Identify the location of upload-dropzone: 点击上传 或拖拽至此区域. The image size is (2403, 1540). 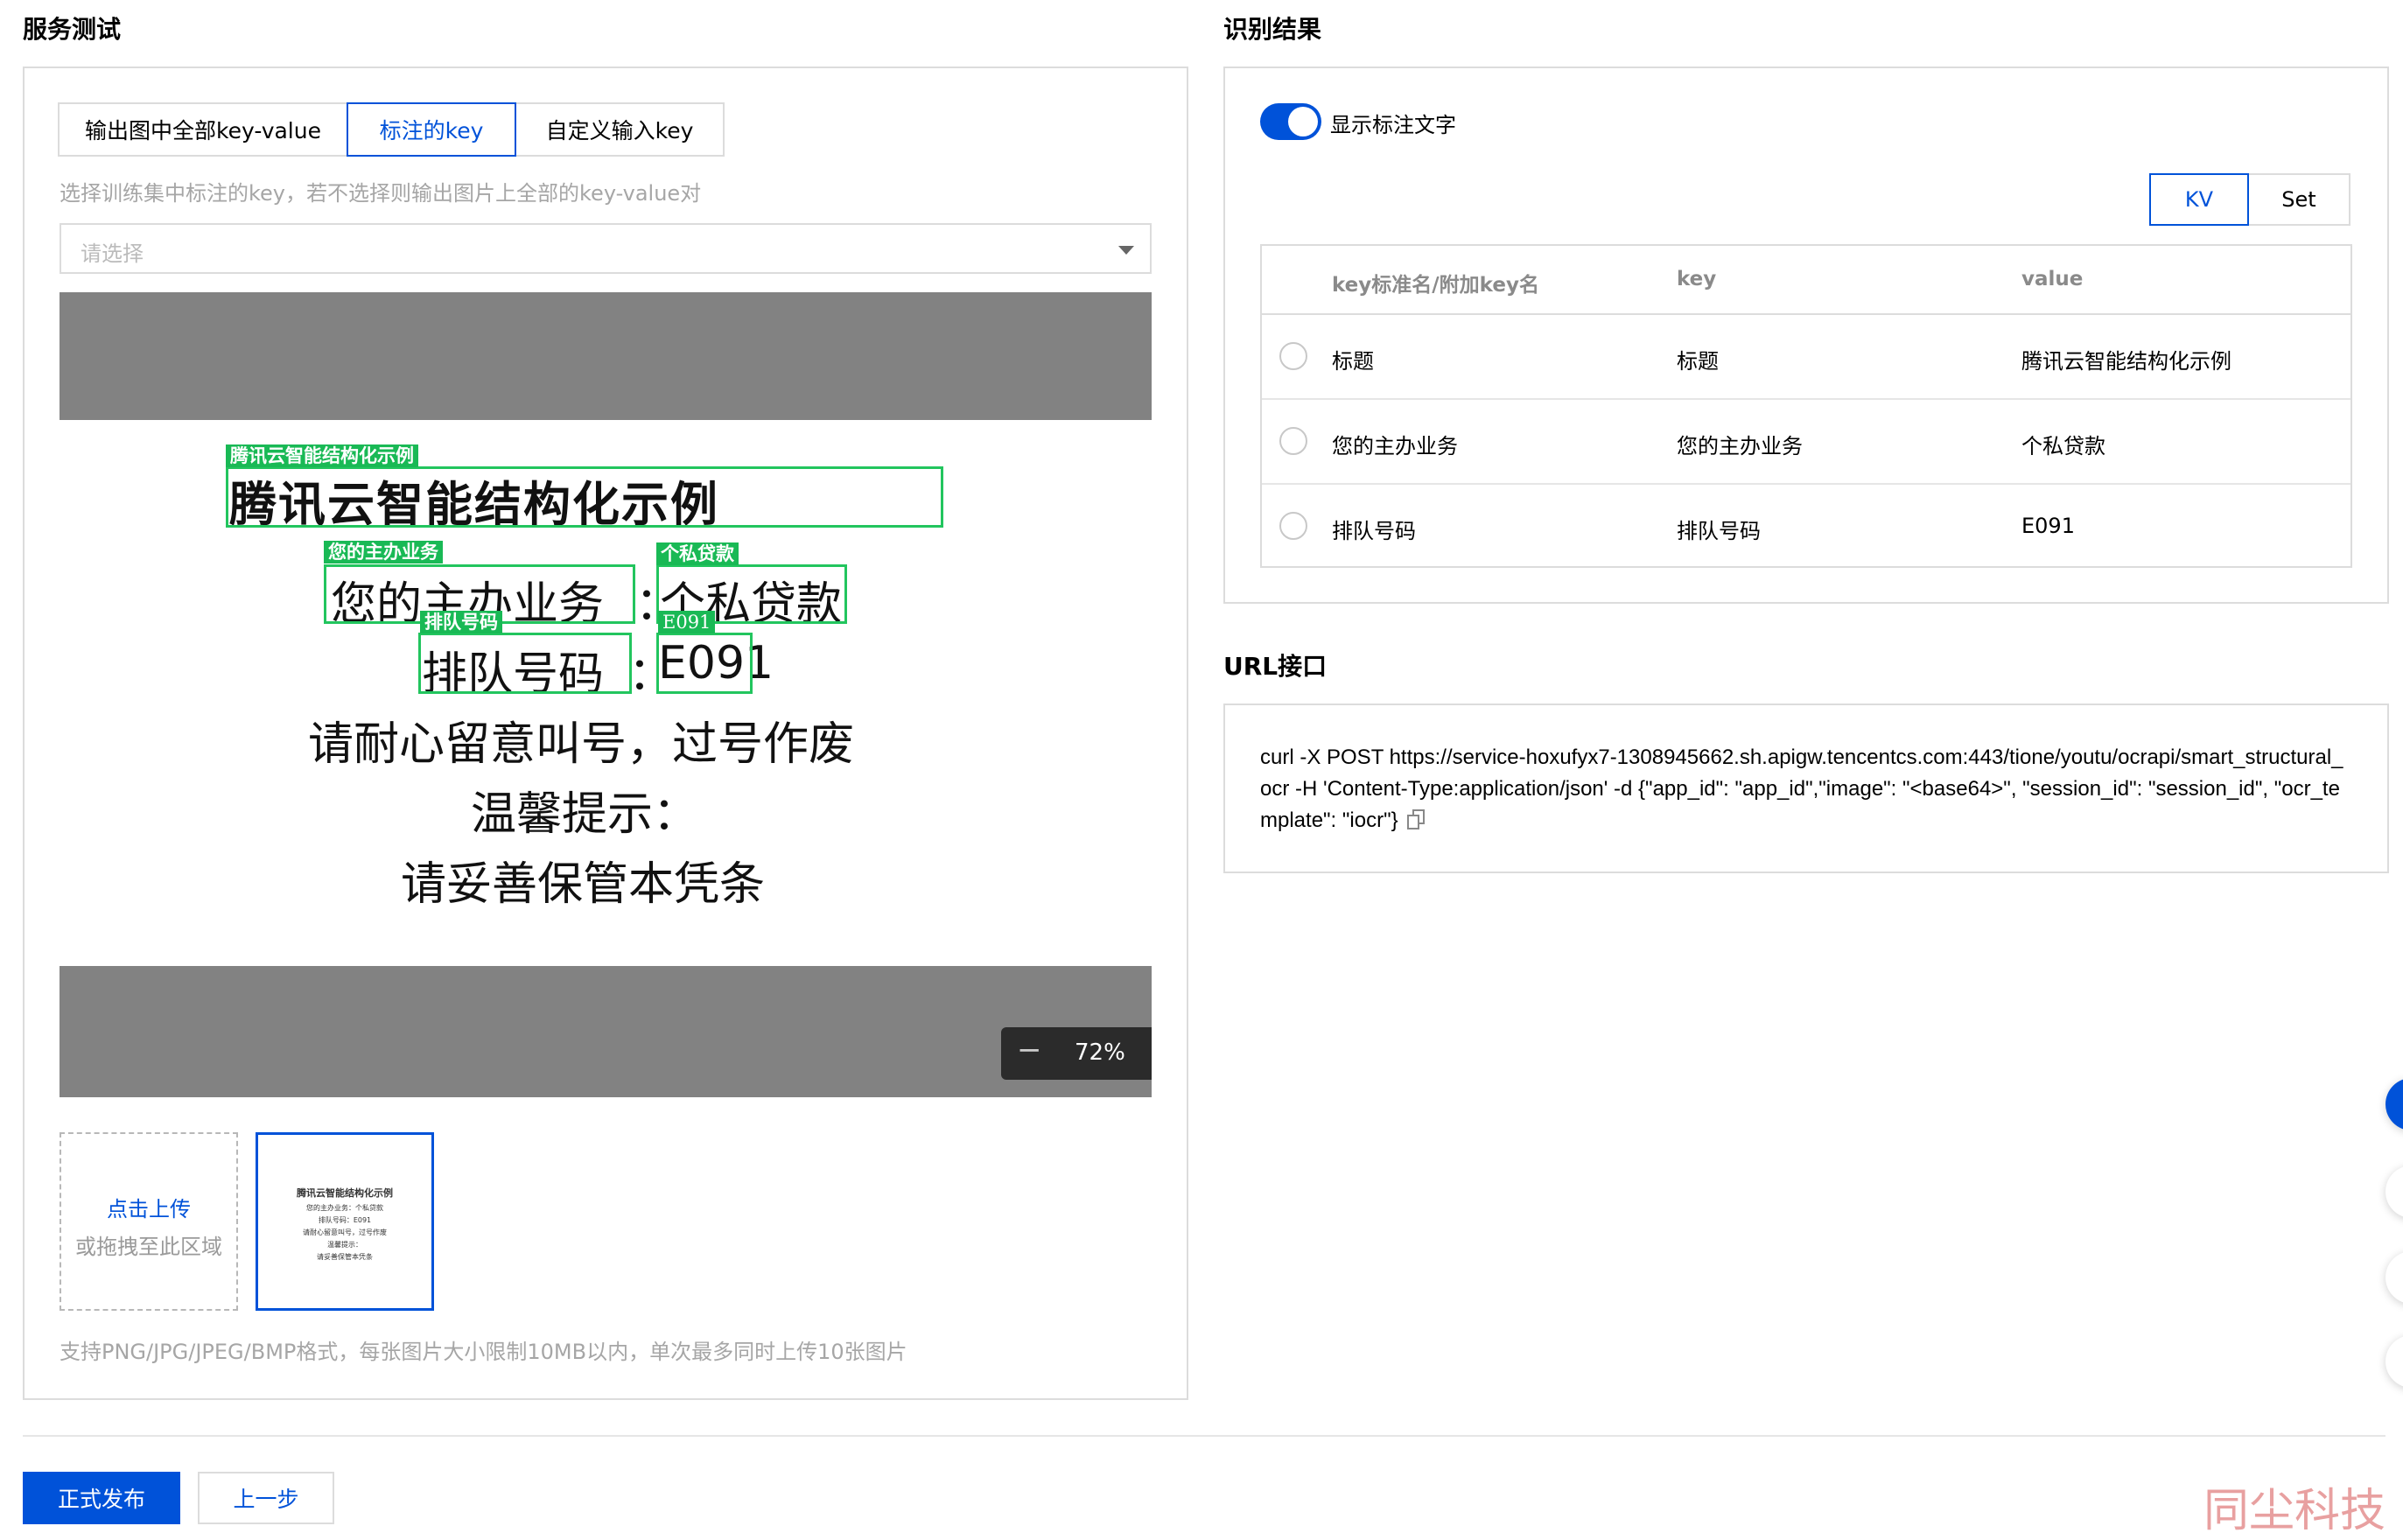
(149, 1221).